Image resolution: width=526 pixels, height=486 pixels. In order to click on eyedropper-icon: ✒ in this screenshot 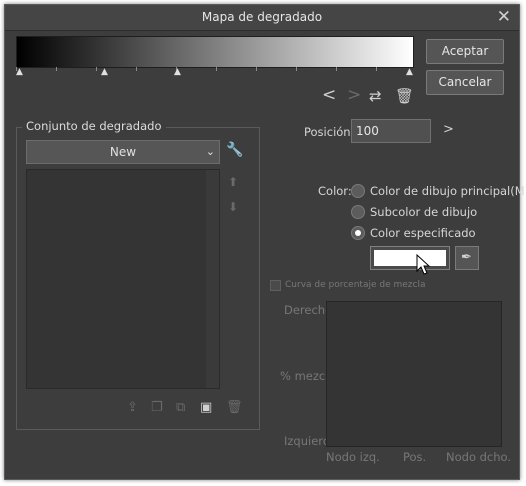, I will do `click(466, 257)`.